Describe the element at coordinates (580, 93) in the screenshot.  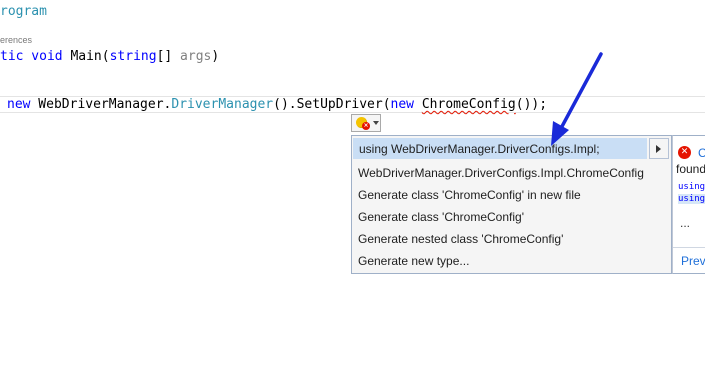
I see `arrow-shaft` at that location.